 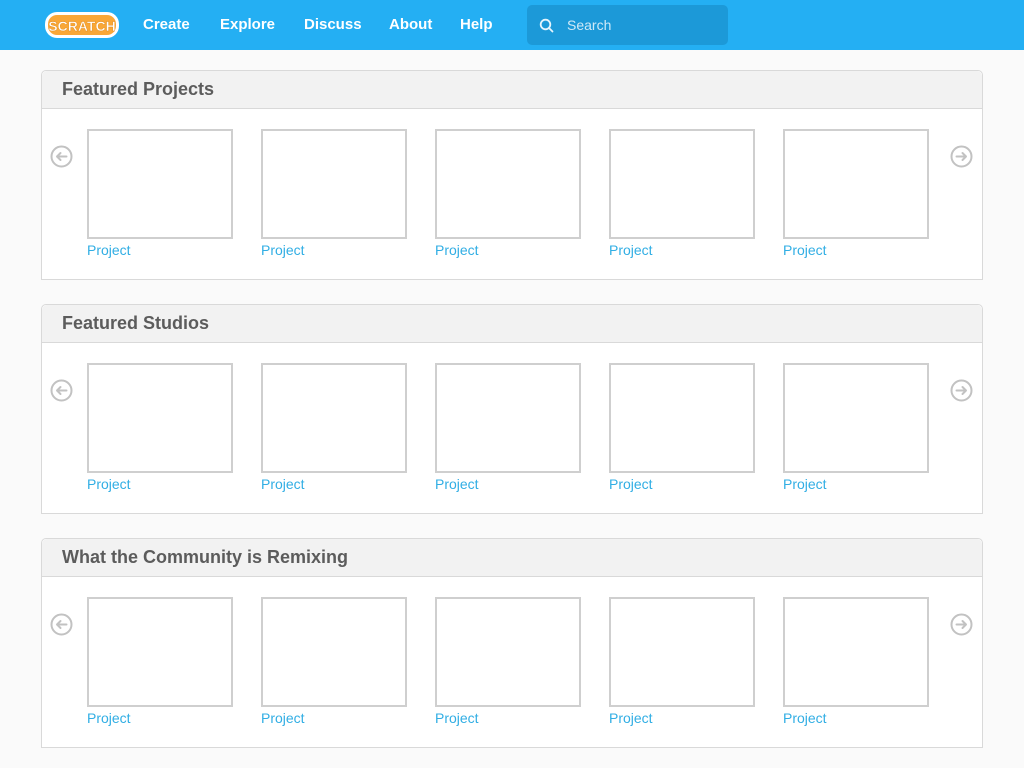 I want to click on nav-help: Help, so click(x=476, y=25).